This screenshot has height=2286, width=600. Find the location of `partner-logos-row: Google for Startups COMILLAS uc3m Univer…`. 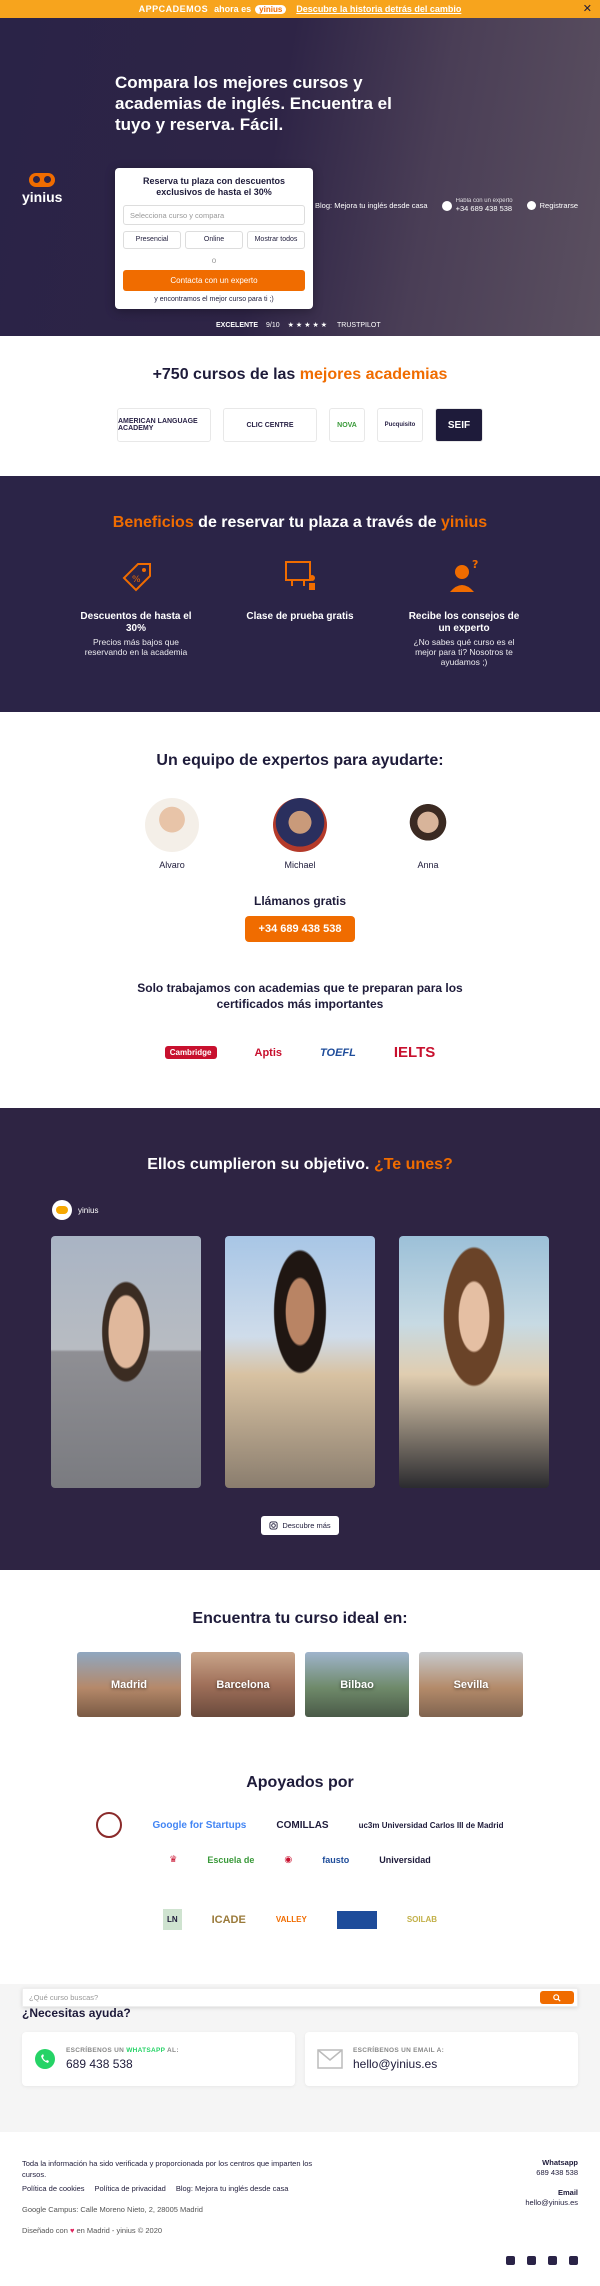

partner-logos-row: Google for Startups COMILLAS uc3m Univer… is located at coordinates (300, 1825).